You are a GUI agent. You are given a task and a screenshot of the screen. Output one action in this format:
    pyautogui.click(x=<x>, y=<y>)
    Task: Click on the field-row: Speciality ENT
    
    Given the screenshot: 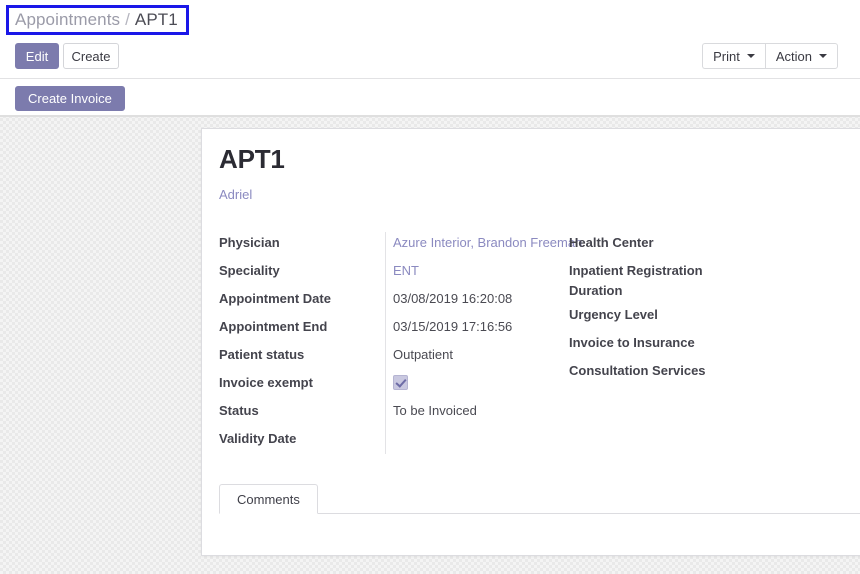 What is the action you would take?
    pyautogui.click(x=384, y=271)
    